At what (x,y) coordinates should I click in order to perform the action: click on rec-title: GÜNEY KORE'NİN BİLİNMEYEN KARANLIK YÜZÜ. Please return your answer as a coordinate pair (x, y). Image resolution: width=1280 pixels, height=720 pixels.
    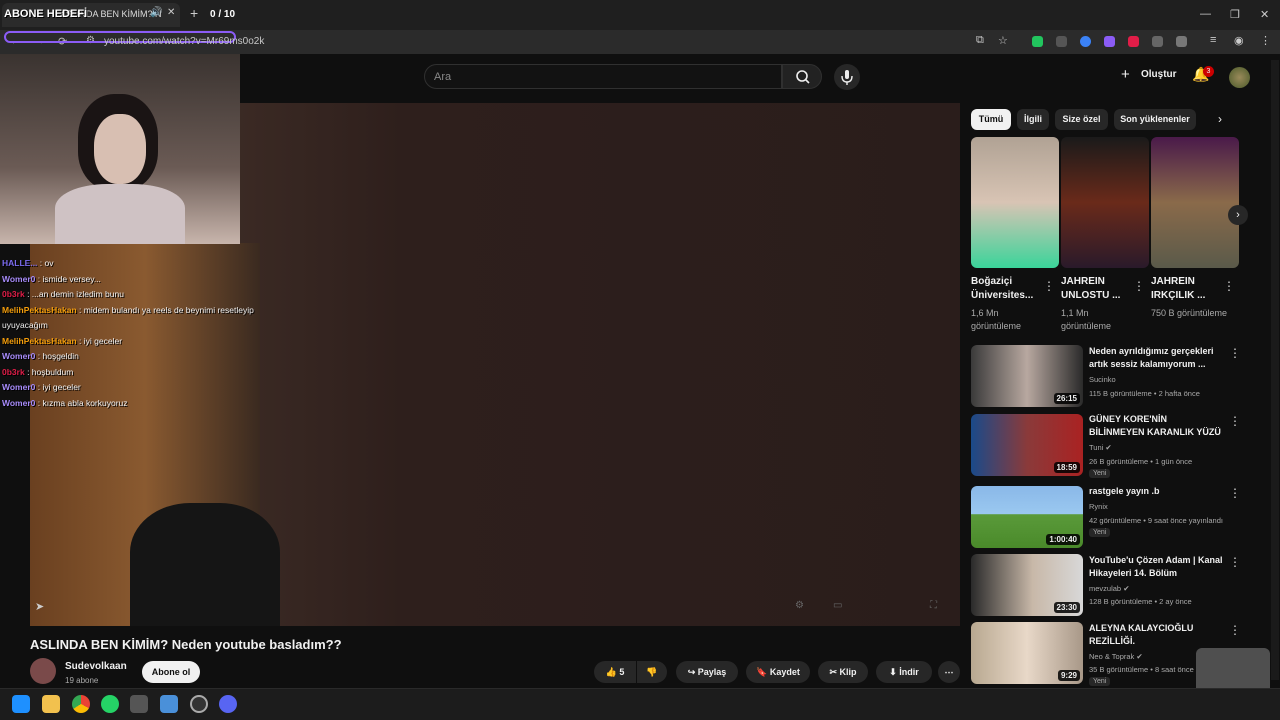
    Looking at the image, I should click on (1156, 426).